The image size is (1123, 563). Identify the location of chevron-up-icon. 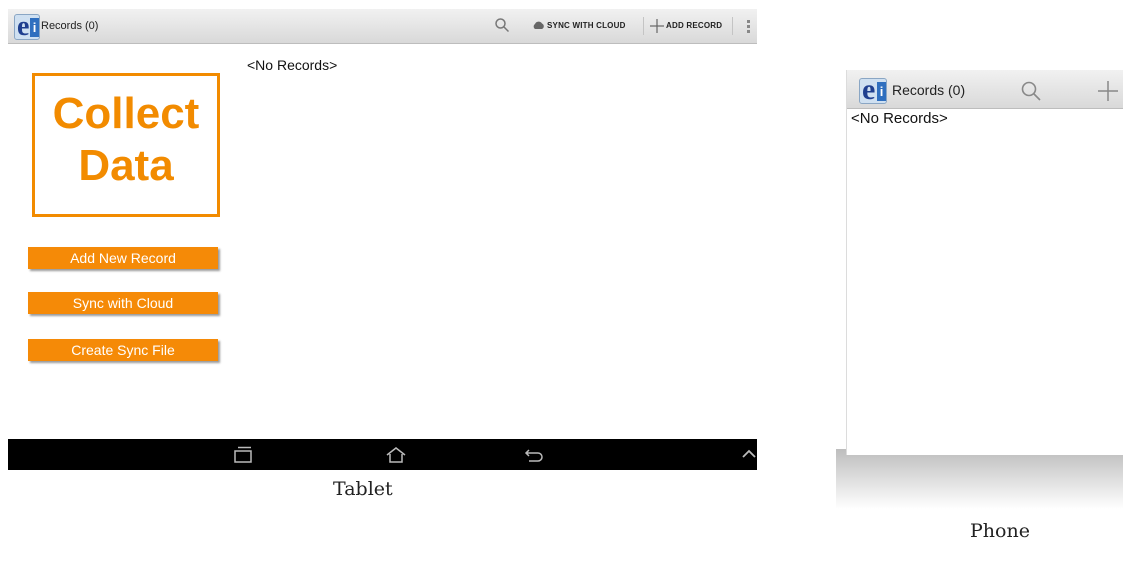
(749, 454).